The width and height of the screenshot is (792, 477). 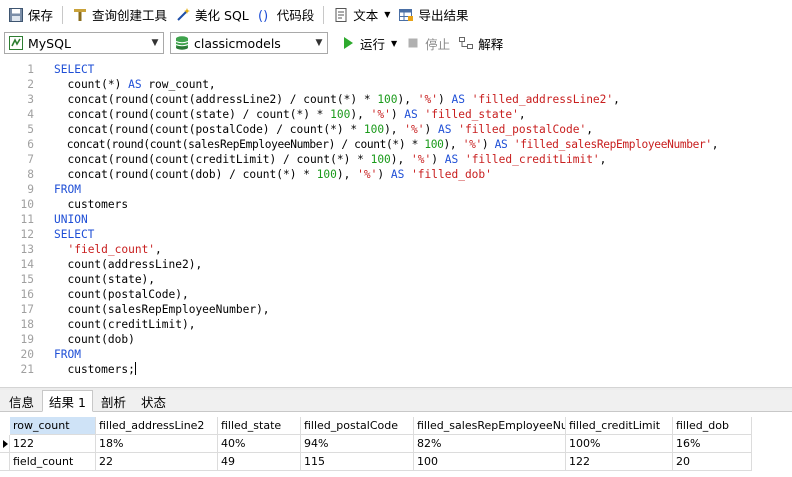 I want to click on line-number: 18, so click(x=27, y=324).